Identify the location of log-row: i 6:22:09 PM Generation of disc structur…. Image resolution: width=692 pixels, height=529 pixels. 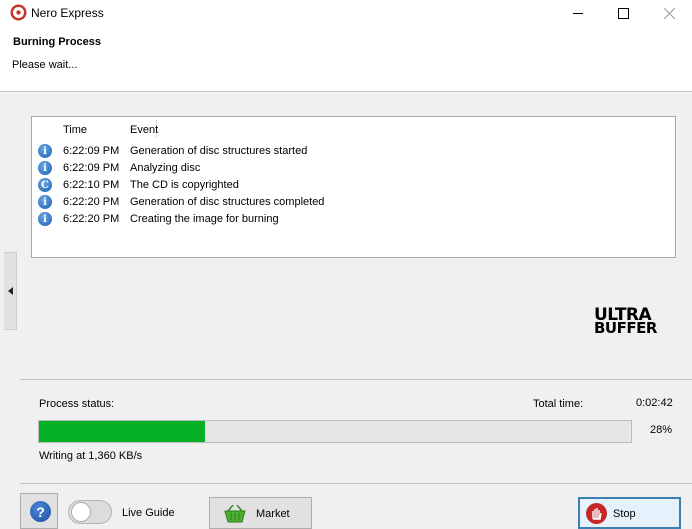
(353, 151).